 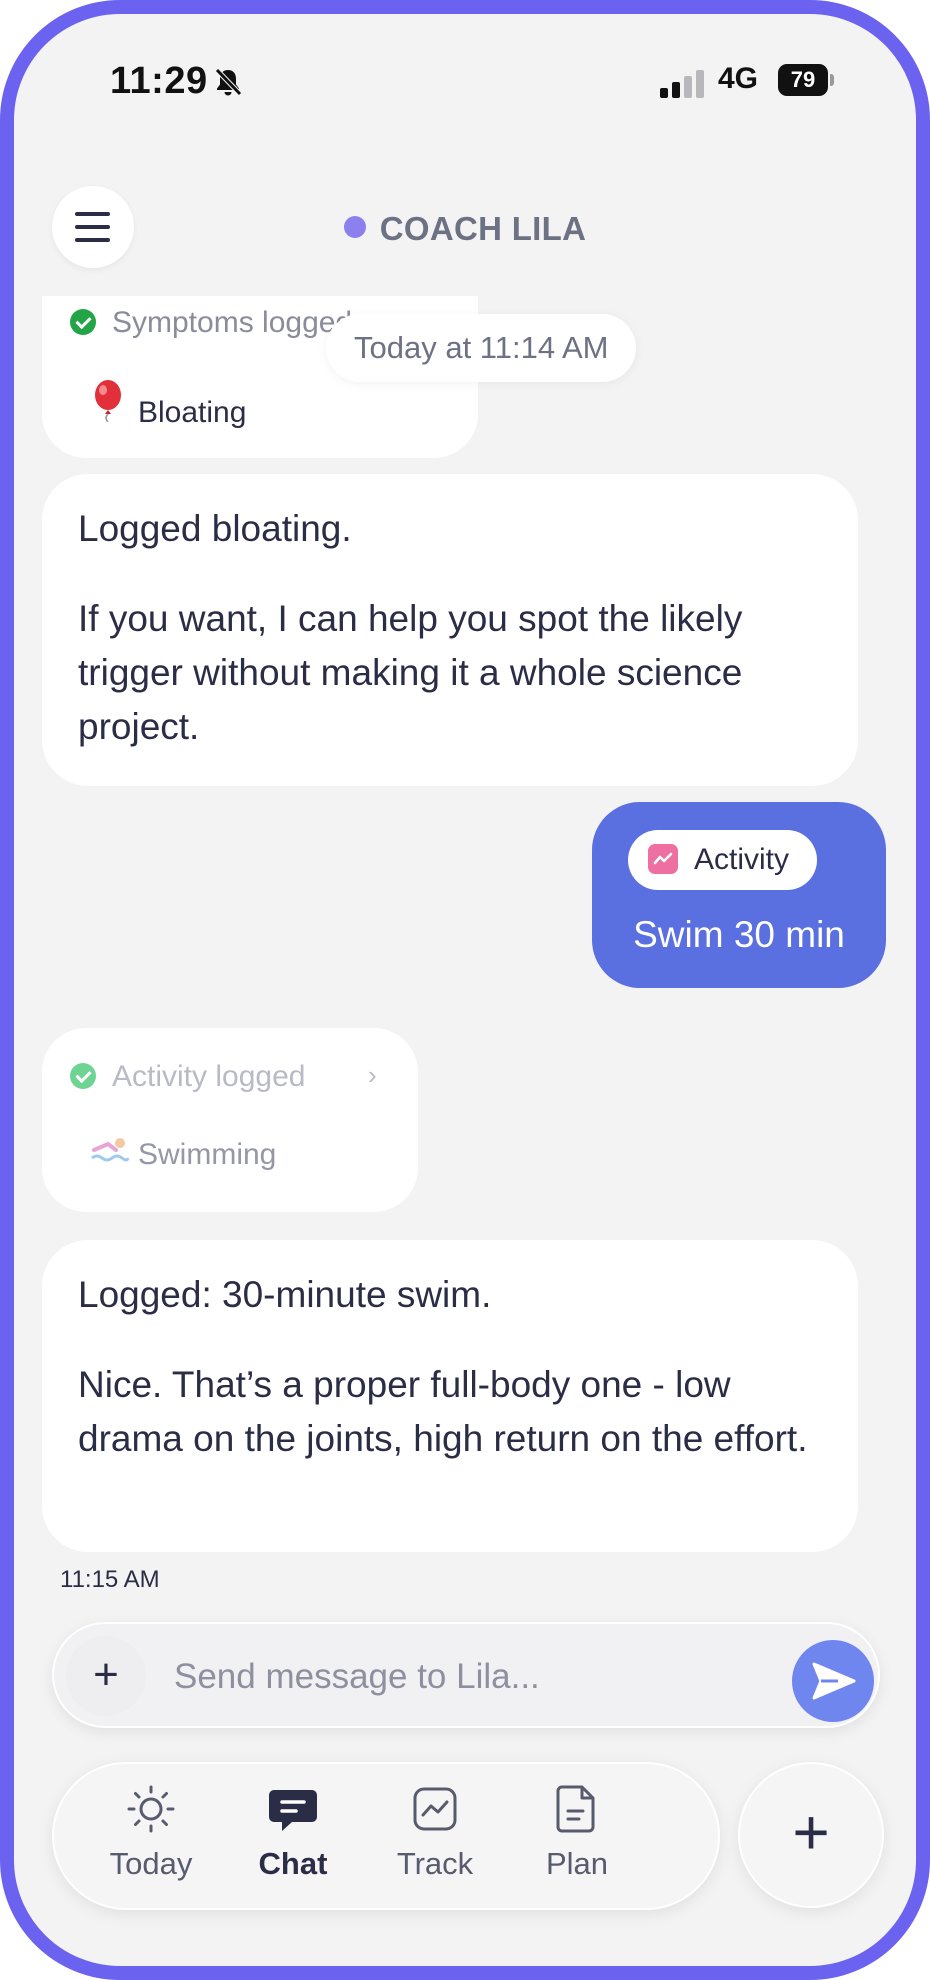 What do you see at coordinates (110, 1579) in the screenshot?
I see `message-time: 11:15 AM` at bounding box center [110, 1579].